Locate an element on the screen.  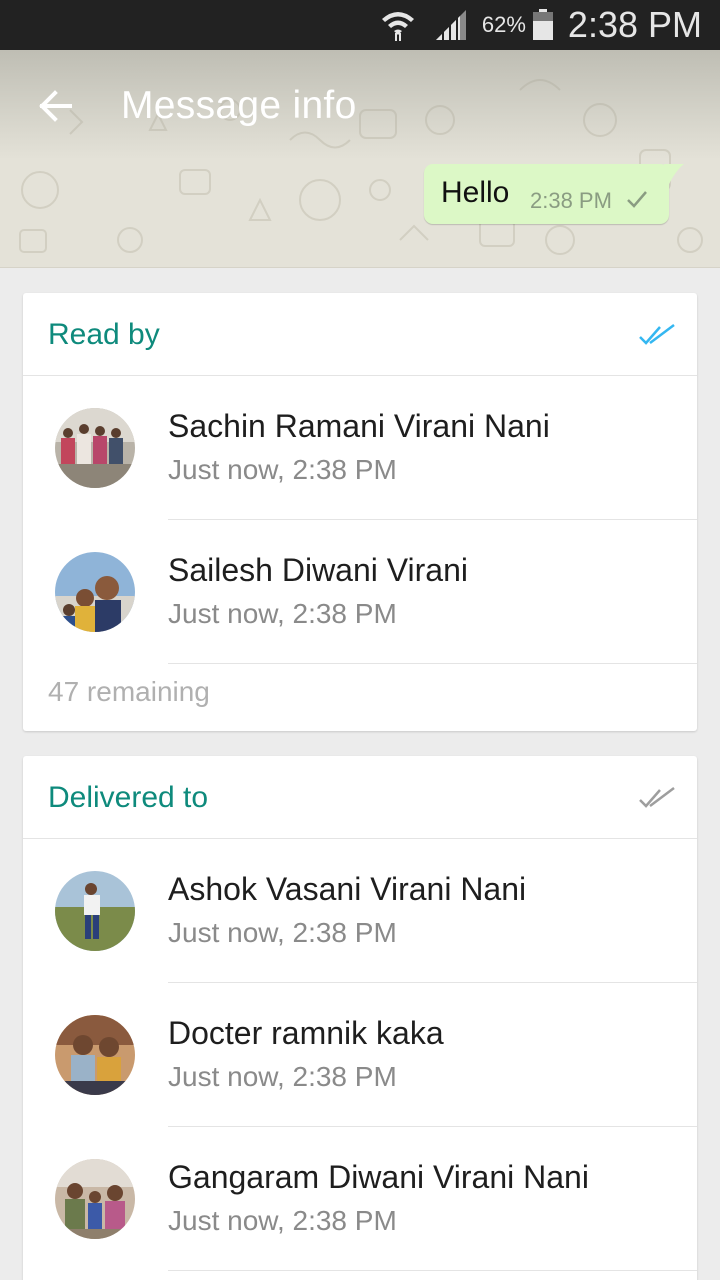
read-double-check-icon is located at coordinates (657, 334).